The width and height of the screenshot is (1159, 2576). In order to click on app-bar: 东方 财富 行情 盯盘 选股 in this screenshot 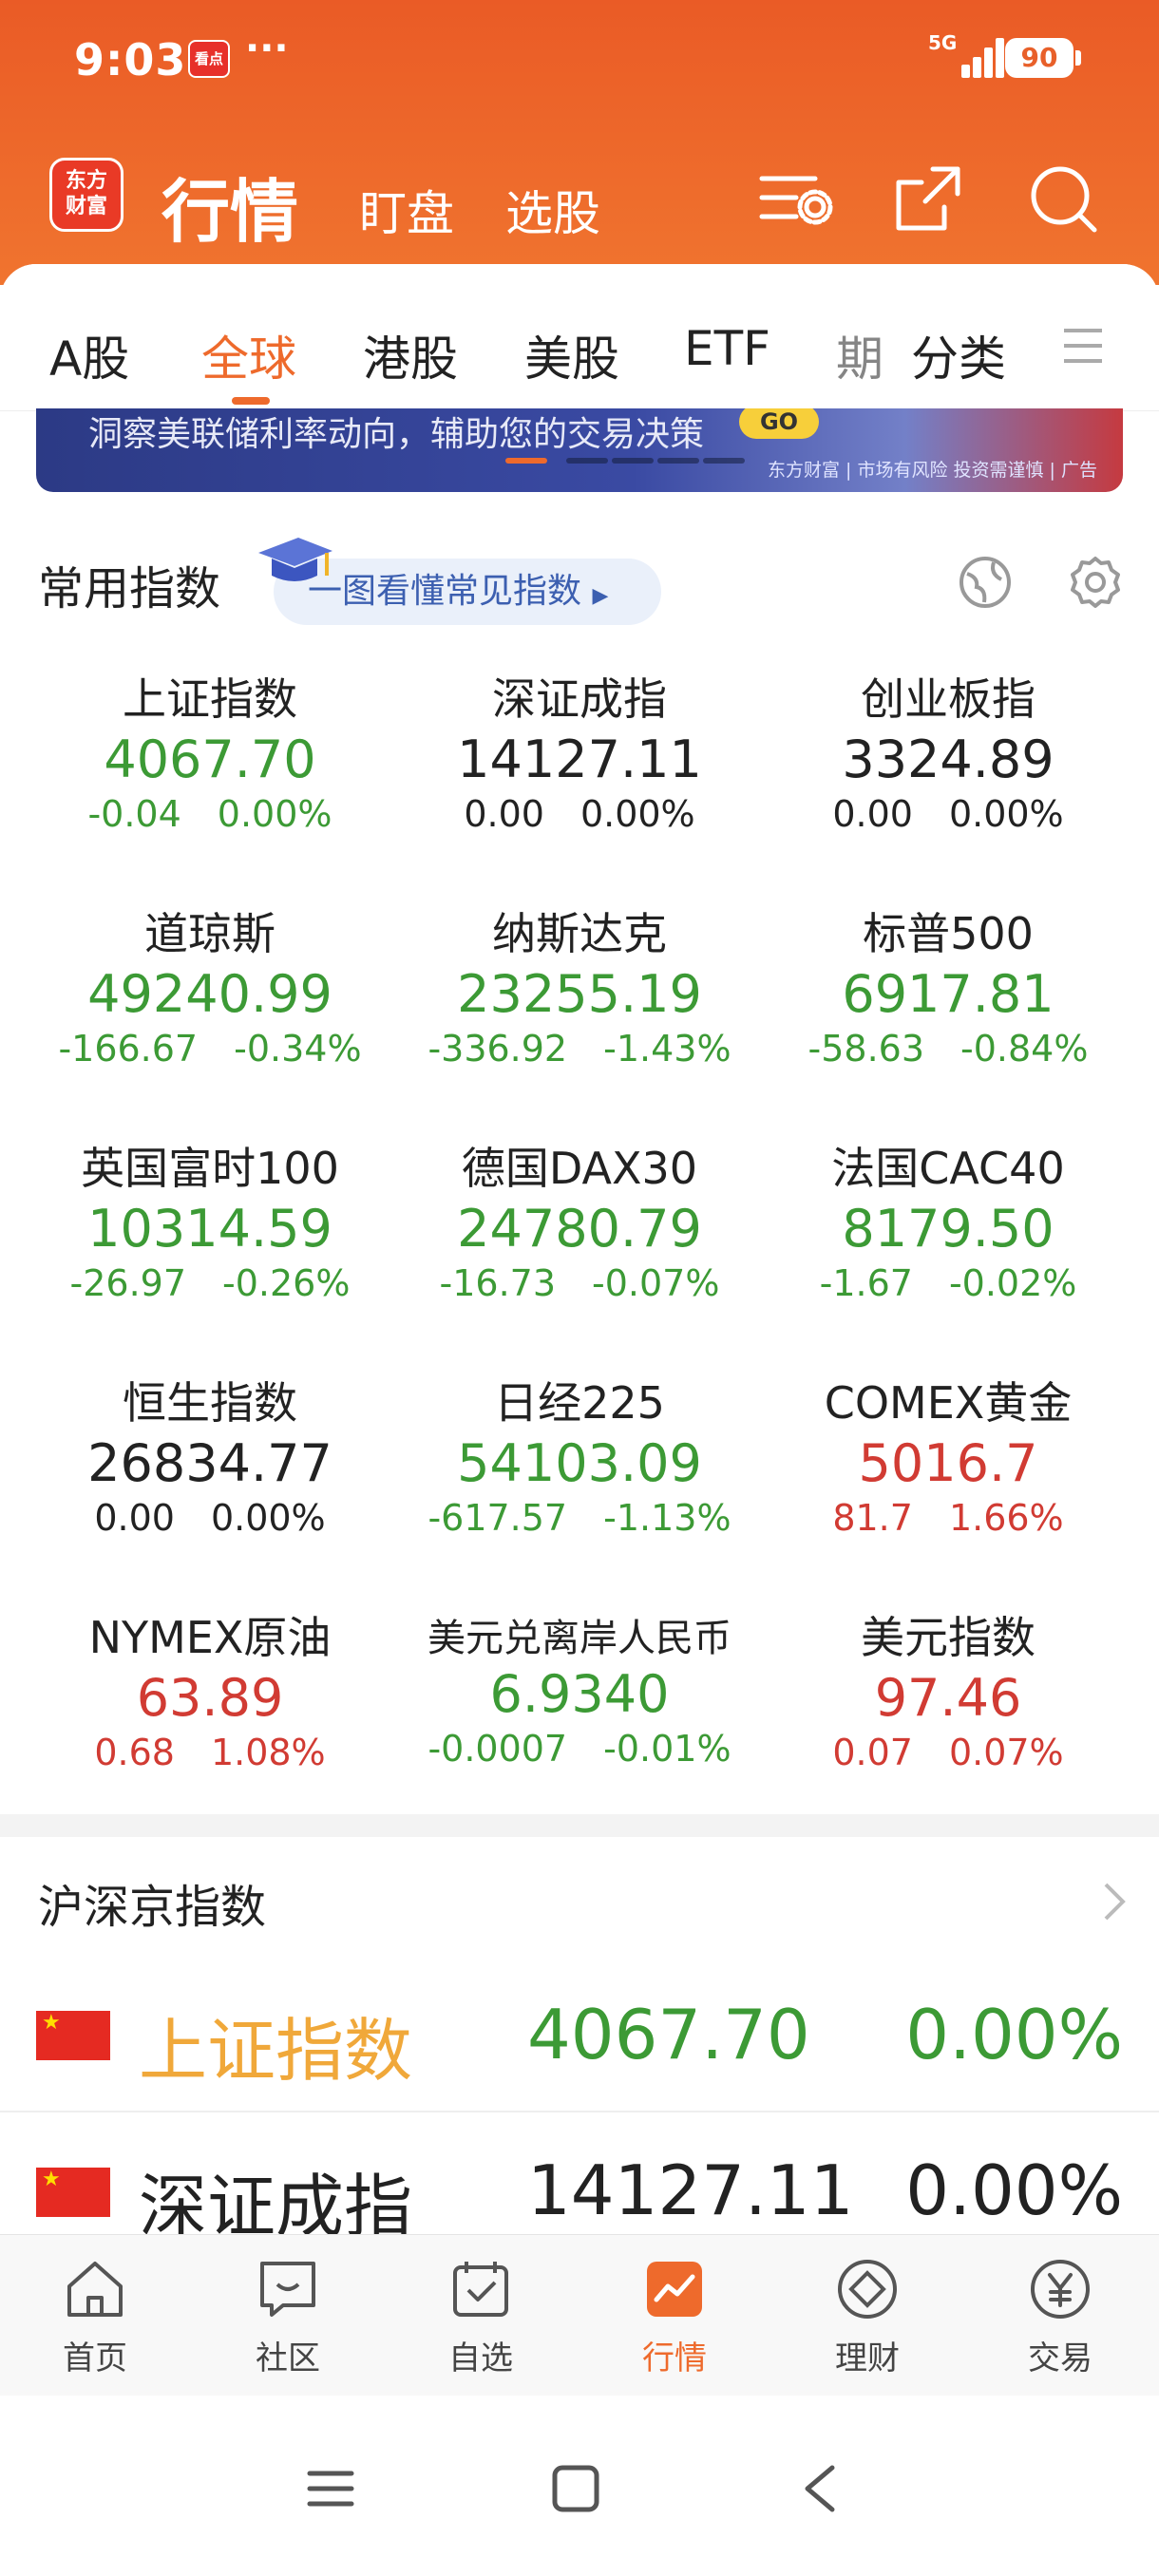, I will do `click(579, 194)`.